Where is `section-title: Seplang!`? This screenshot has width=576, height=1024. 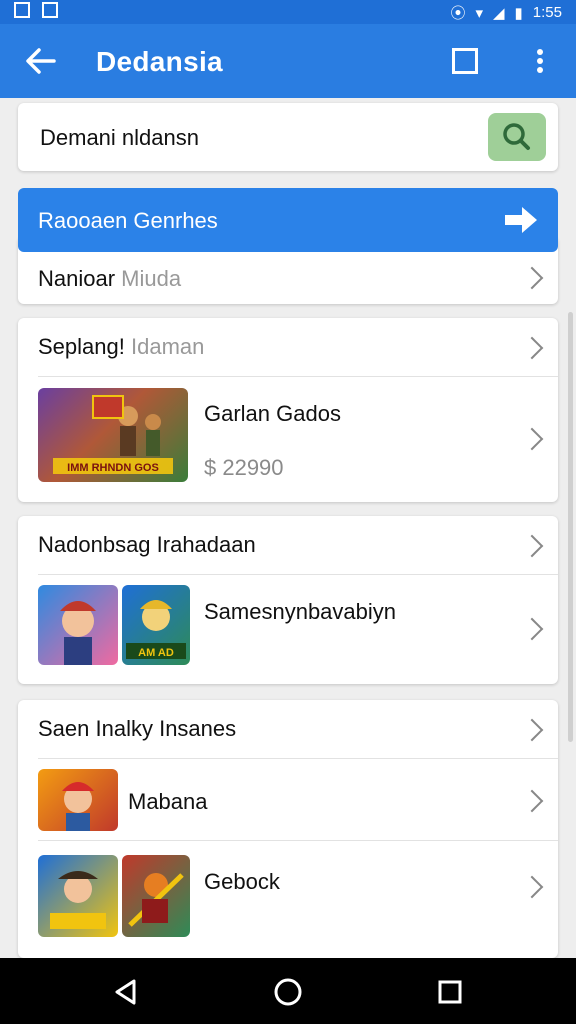 section-title: Seplang! is located at coordinates (81, 346).